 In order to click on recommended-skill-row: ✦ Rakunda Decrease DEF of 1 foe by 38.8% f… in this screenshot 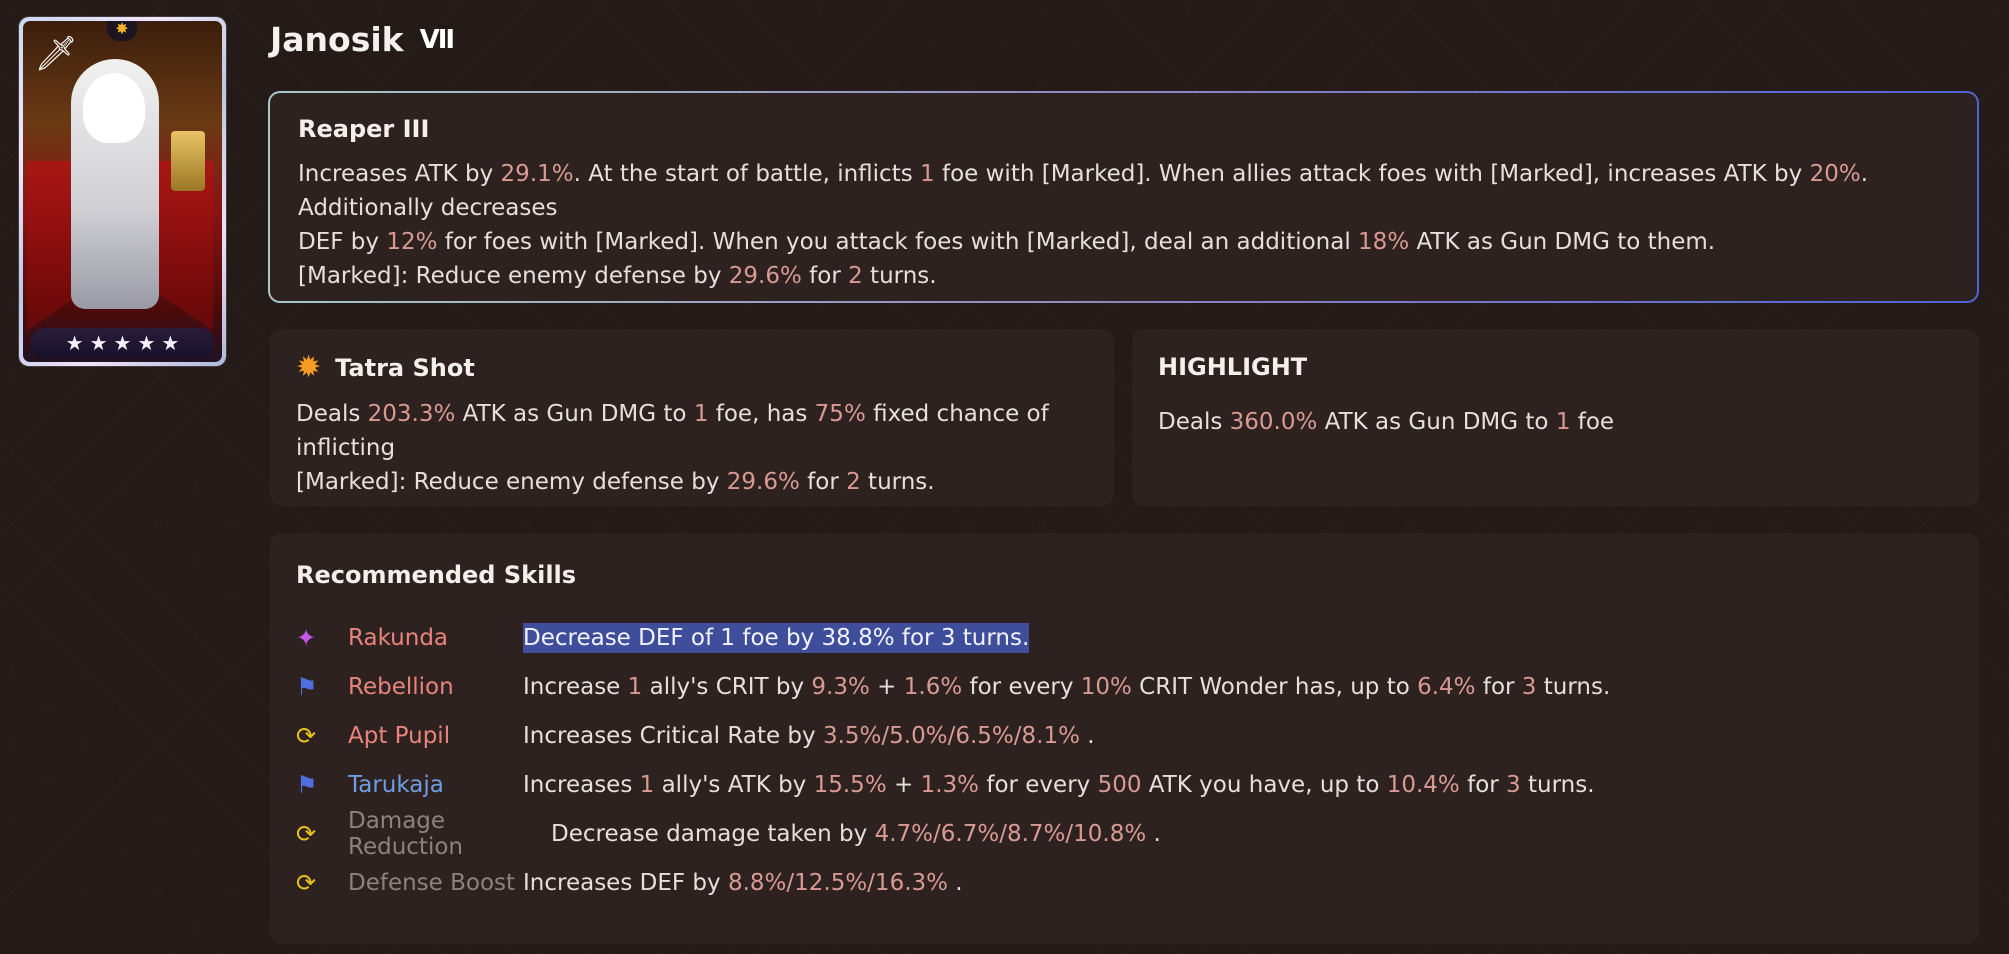, I will do `click(1124, 637)`.